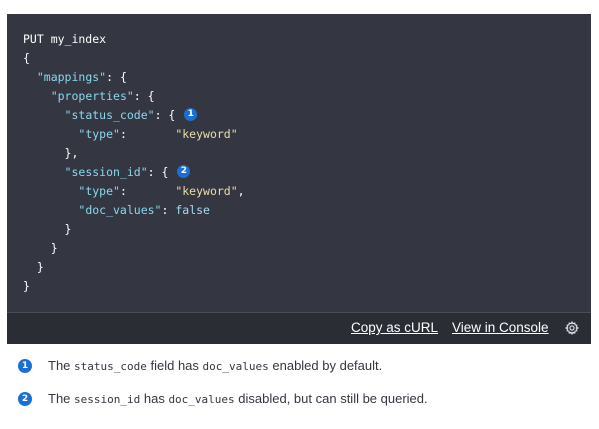  What do you see at coordinates (134, 267) in the screenshot?
I see `code-line-close-mappings: }` at bounding box center [134, 267].